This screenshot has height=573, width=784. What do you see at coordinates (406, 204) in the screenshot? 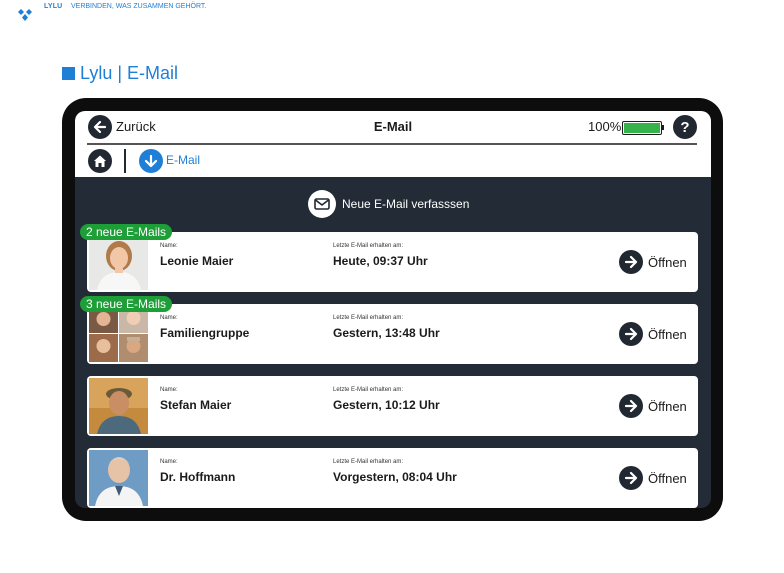
I see `compose-label: Neue E-Mail verfasssen` at bounding box center [406, 204].